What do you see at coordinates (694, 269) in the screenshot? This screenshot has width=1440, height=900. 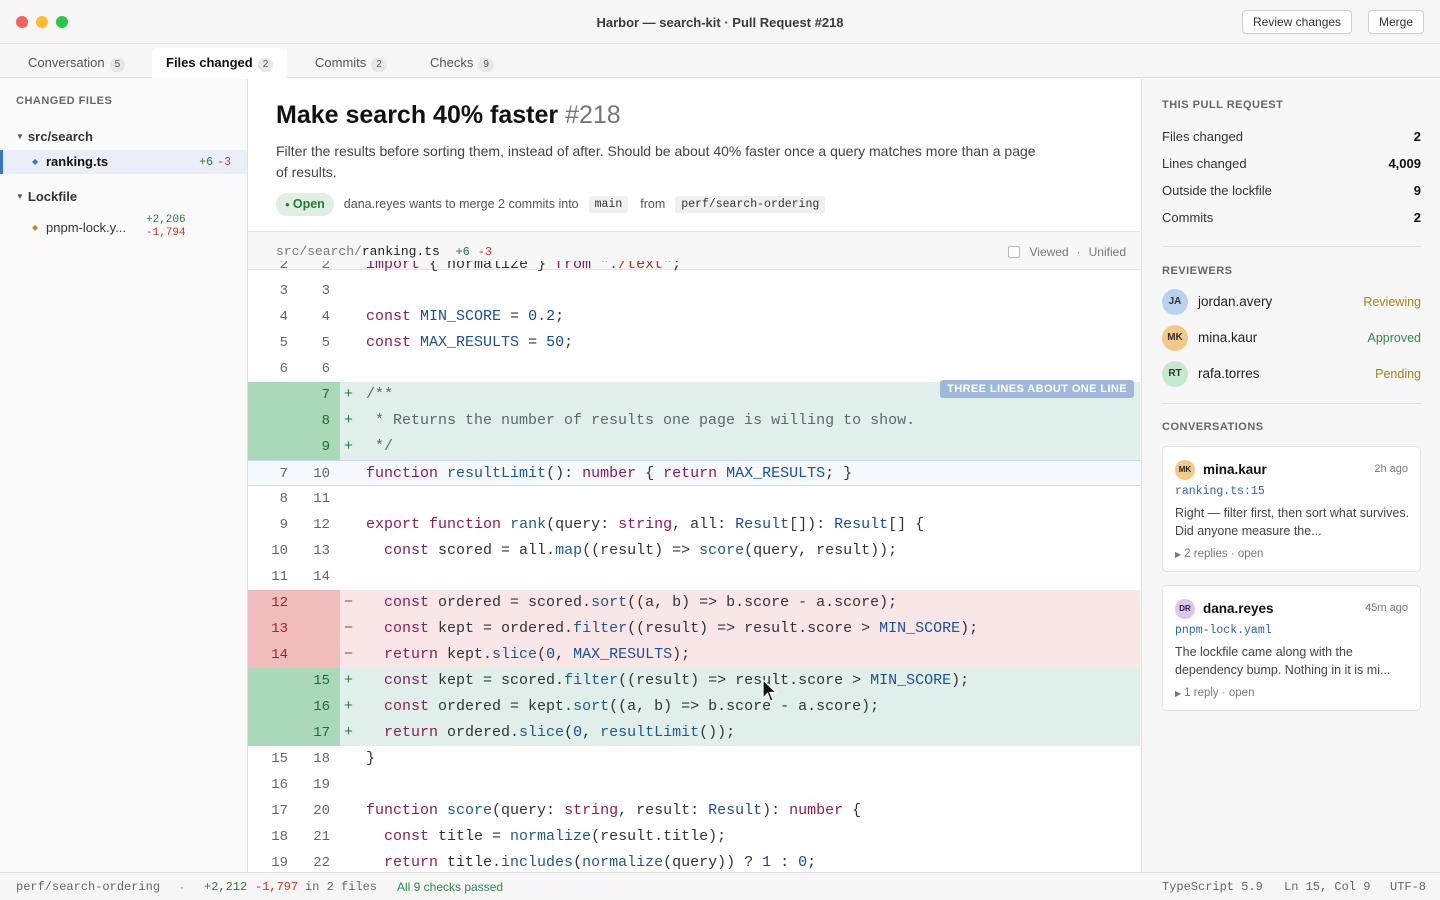 I see `diff-line: 2 2 import { normalize } from "./text";` at bounding box center [694, 269].